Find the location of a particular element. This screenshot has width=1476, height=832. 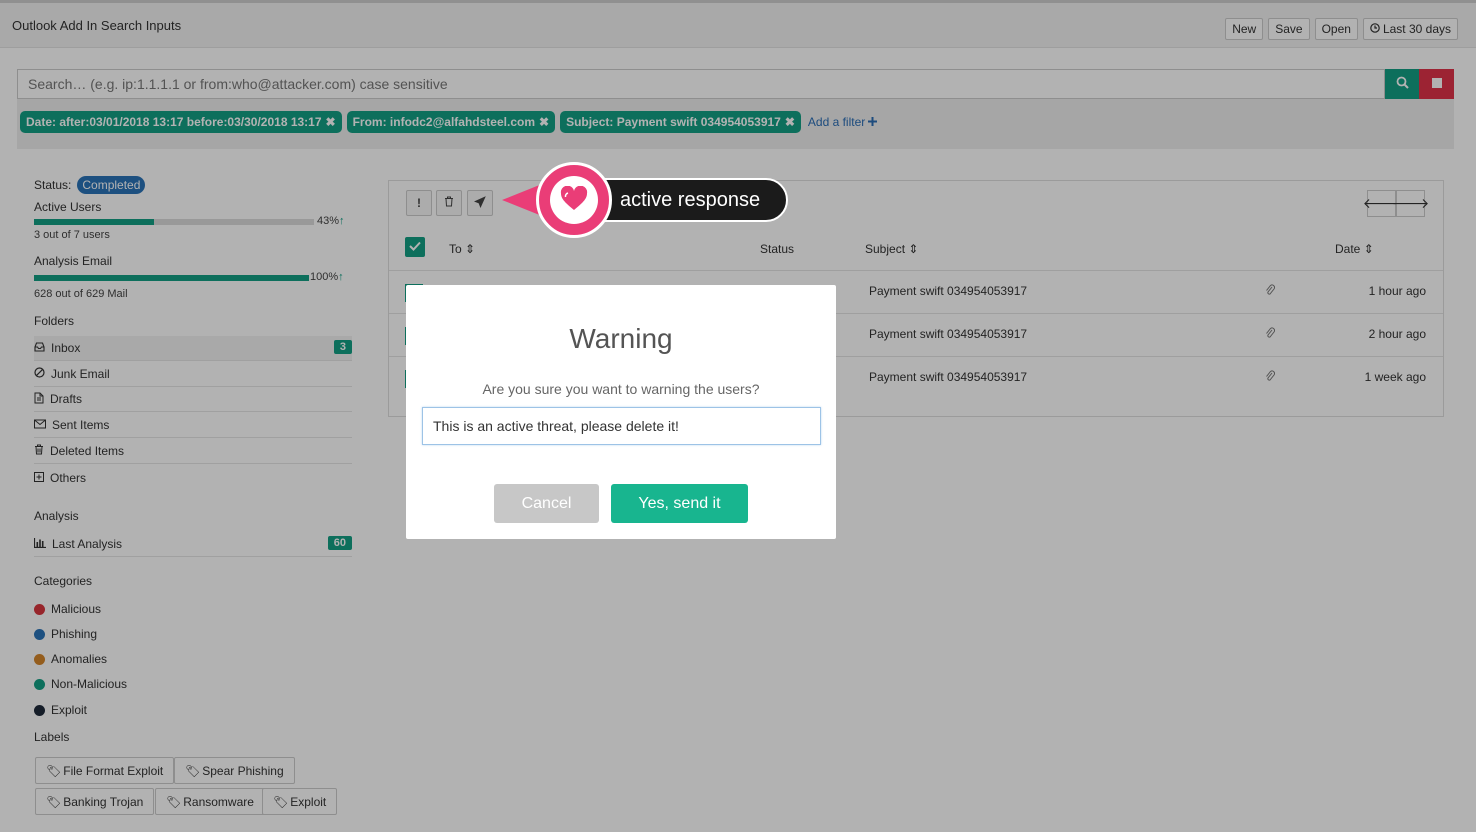

active-response-callout: active response is located at coordinates (647, 200).